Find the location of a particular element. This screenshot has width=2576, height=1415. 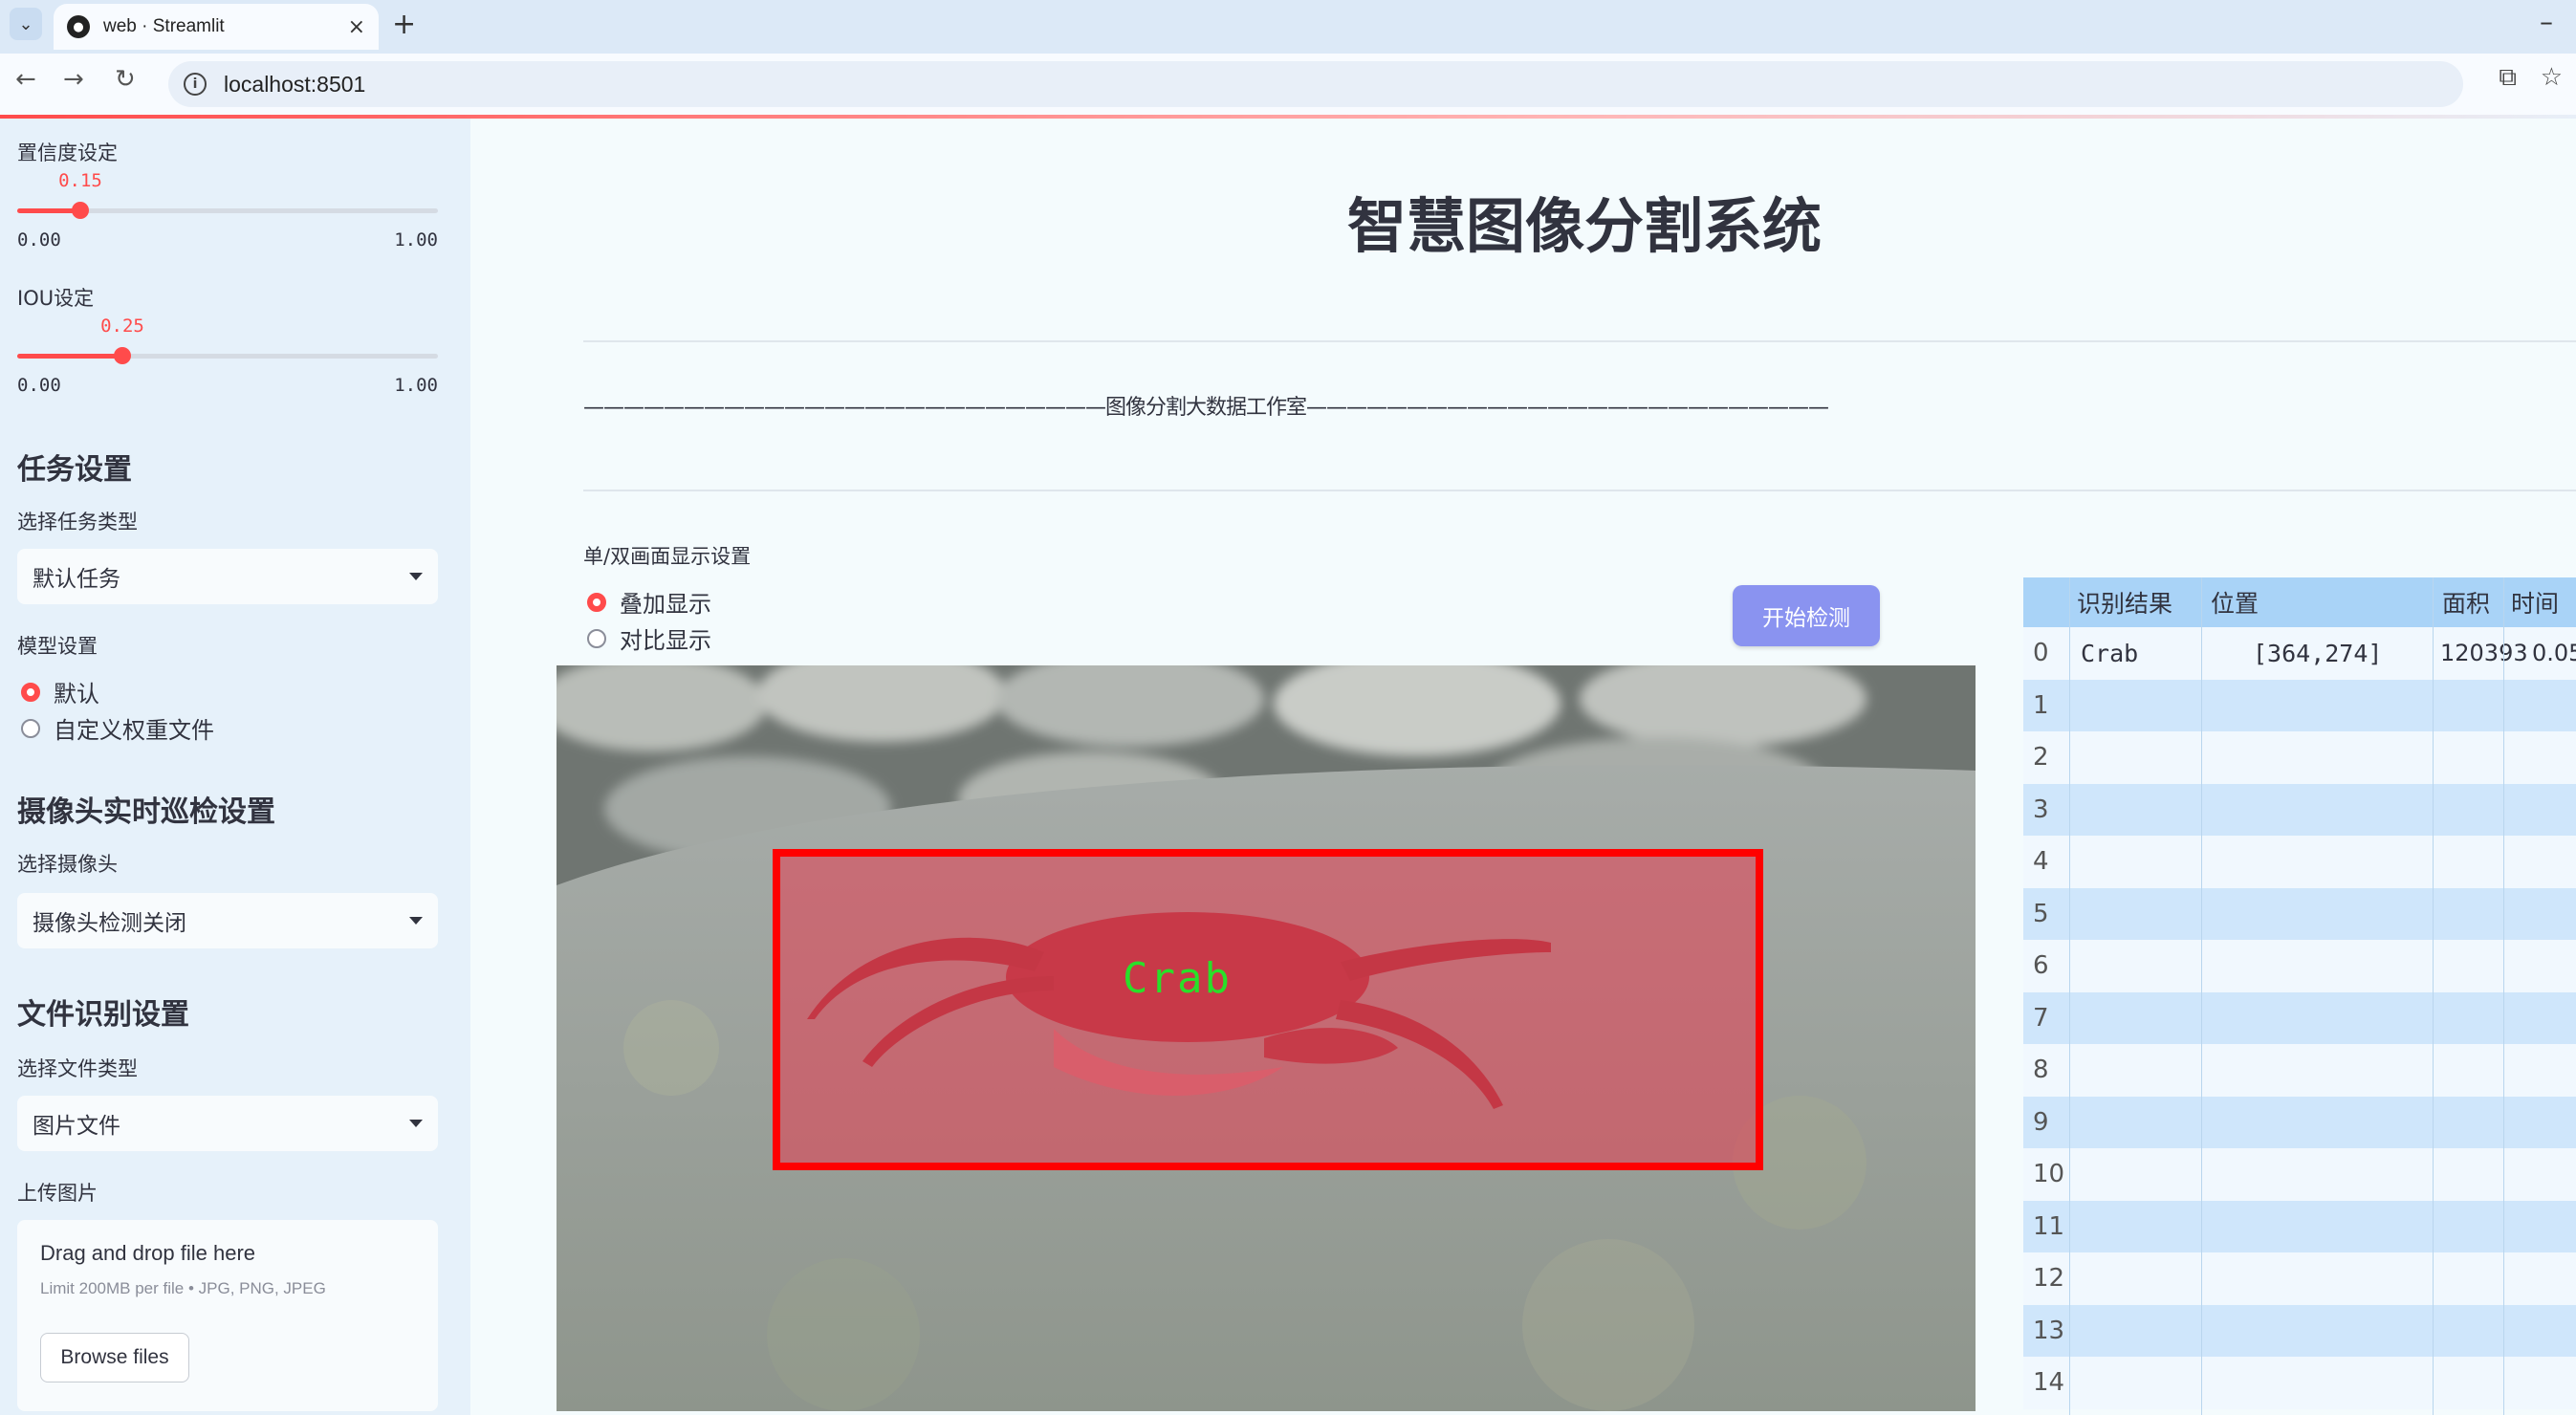

row-index-cell: 0 is located at coordinates (2041, 653).